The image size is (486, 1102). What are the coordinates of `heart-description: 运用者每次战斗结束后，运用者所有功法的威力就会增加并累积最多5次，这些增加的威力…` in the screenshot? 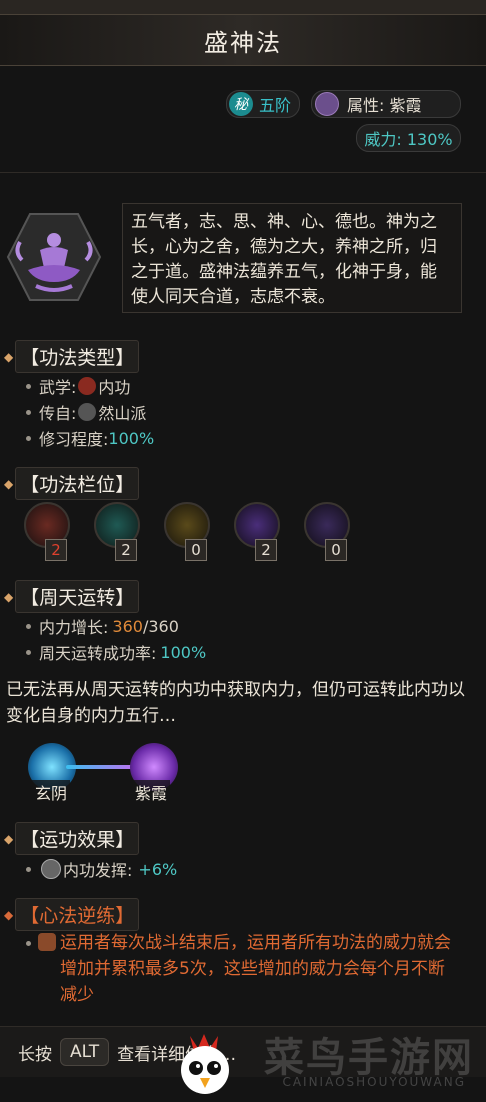 It's located at (255, 969).